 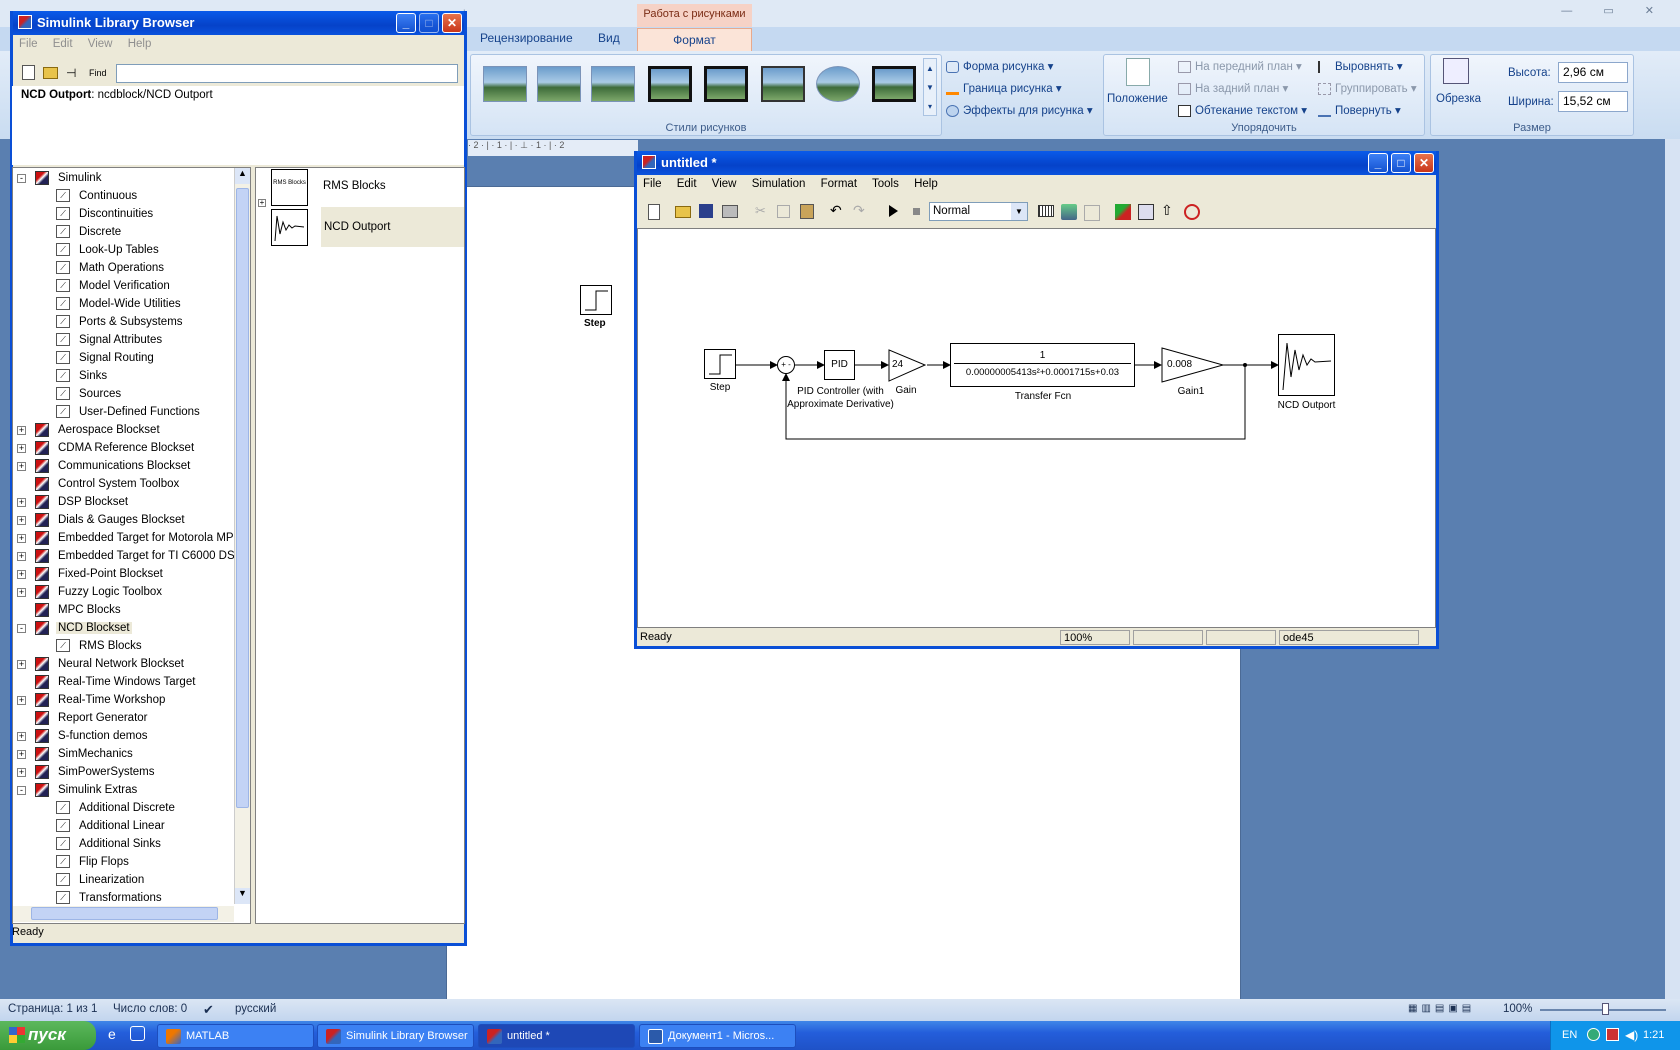 I want to click on menu-tools: Tools, so click(x=885, y=184).